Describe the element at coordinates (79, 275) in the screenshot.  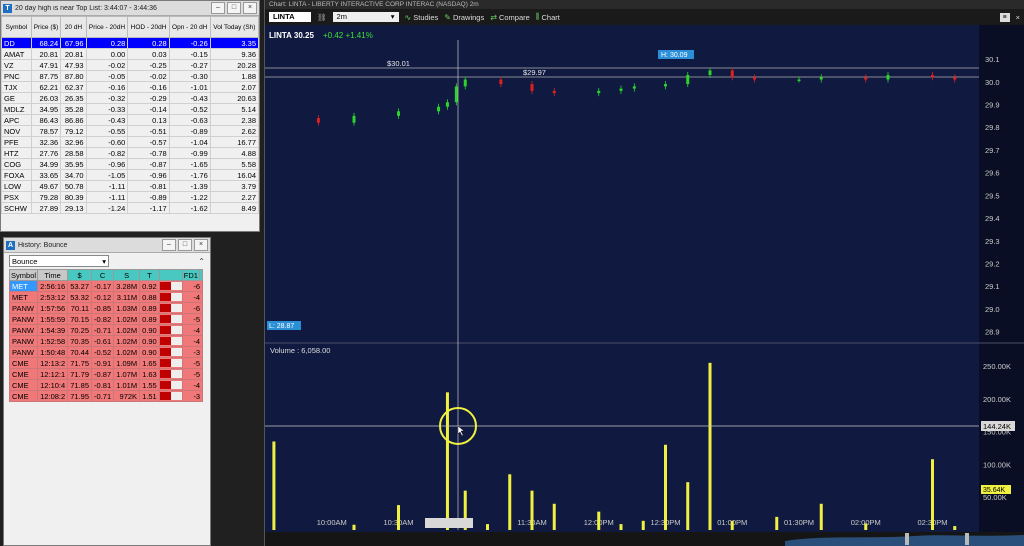
I see `col-header: $` at that location.